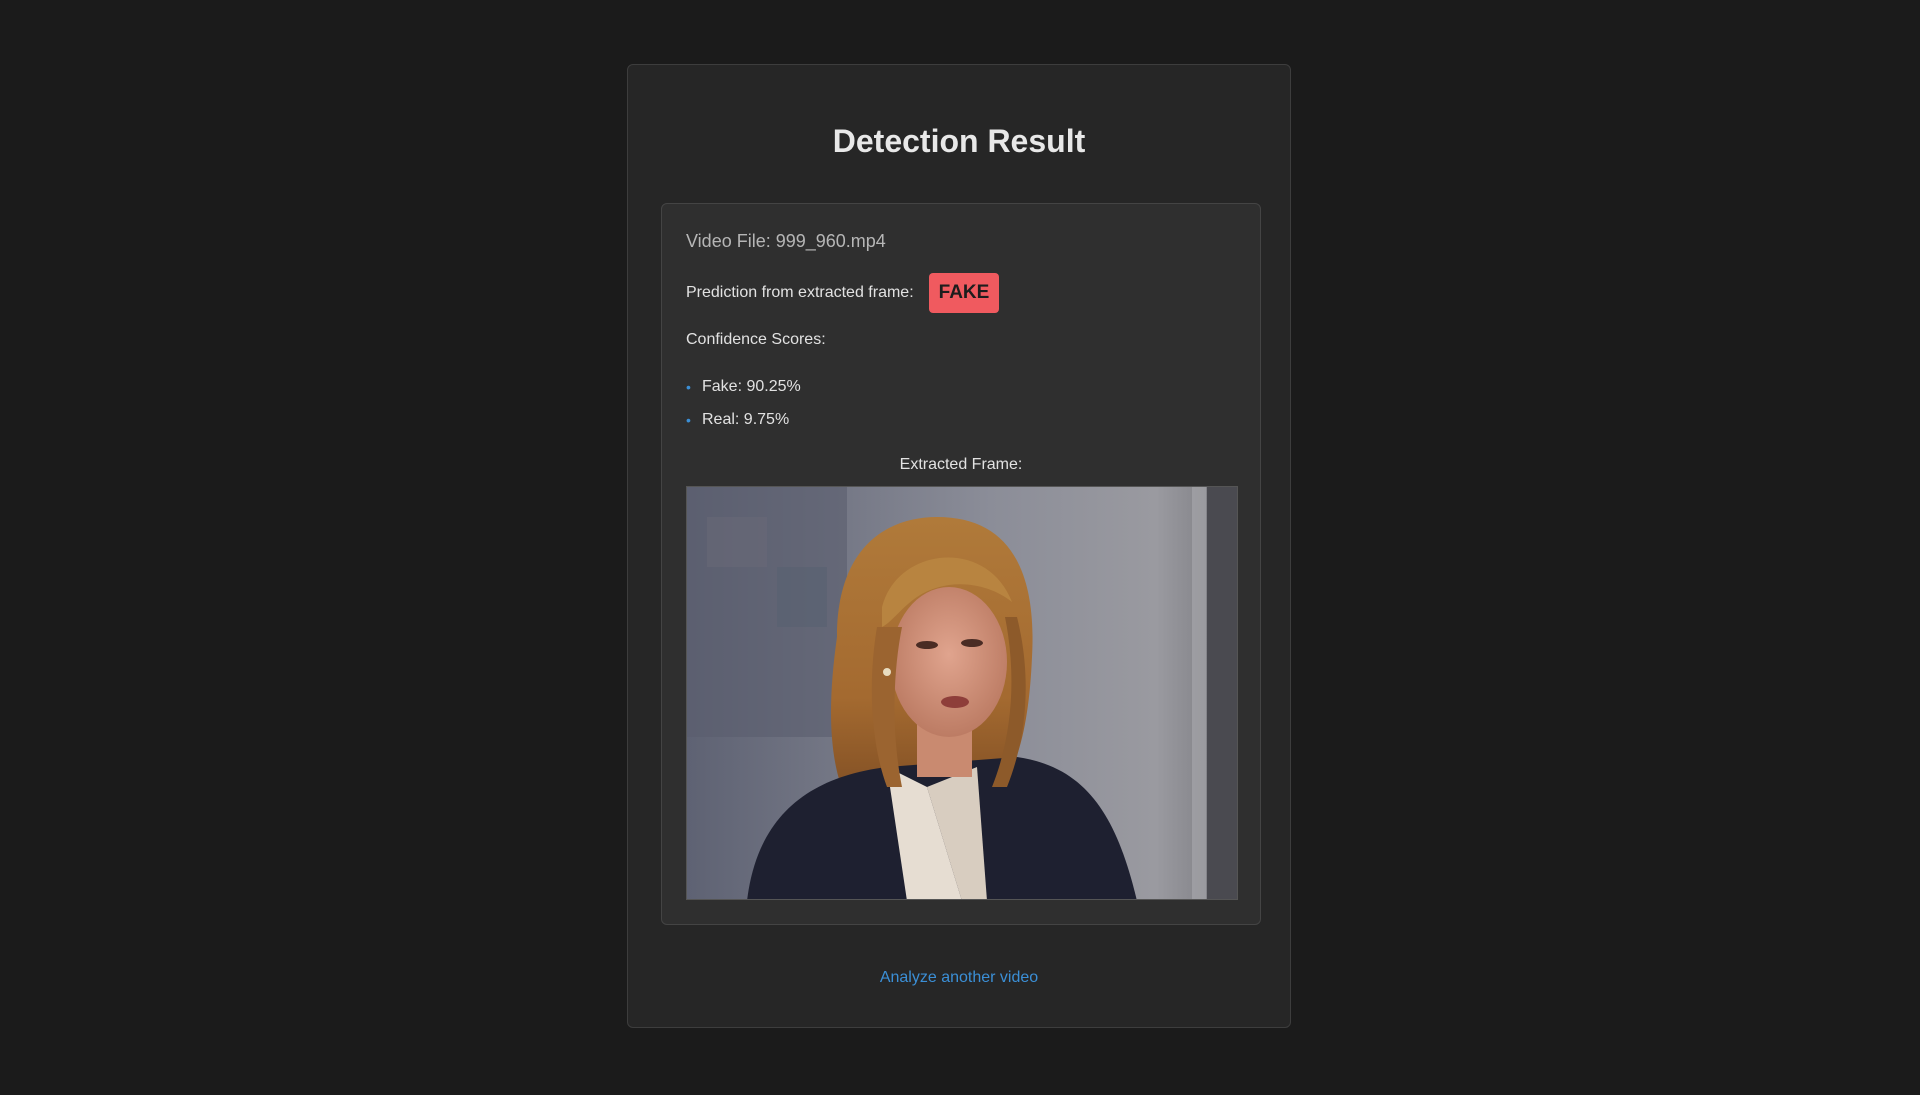 The image size is (1920, 1095). Describe the element at coordinates (786, 241) in the screenshot. I see `video-file-name: Video File: 999_960.mp4` at that location.